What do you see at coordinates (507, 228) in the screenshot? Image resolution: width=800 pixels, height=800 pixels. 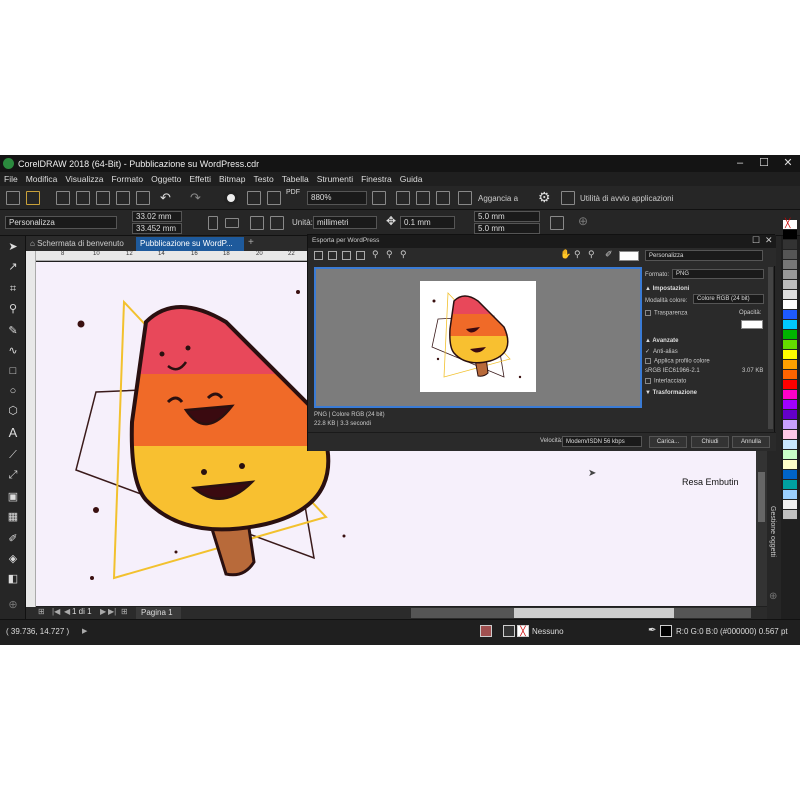 I see `duplicate-y-field: 5.0 mm` at bounding box center [507, 228].